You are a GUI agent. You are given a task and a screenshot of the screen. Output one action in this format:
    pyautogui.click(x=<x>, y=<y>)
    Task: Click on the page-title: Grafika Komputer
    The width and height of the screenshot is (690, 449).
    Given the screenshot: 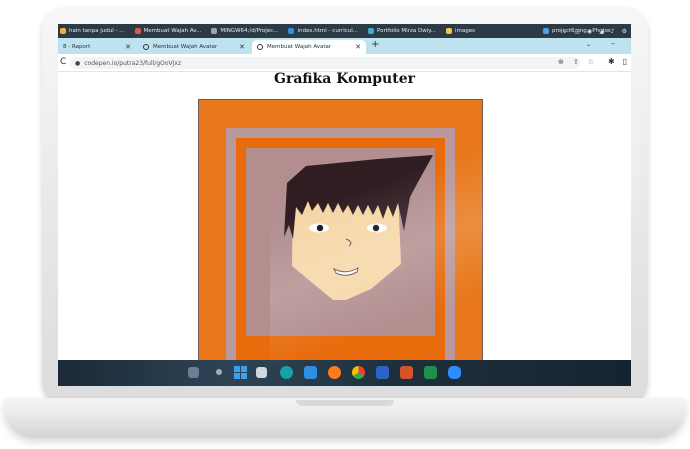 What is the action you would take?
    pyautogui.click(x=344, y=79)
    